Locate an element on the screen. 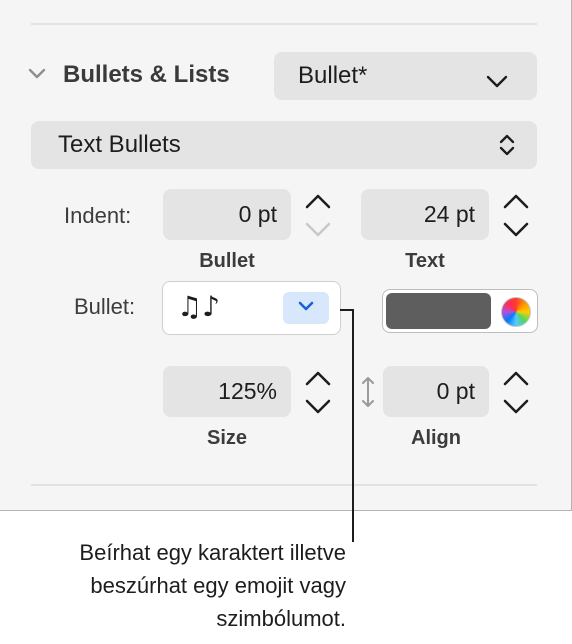 This screenshot has width=572, height=644. vertical-resize-icon is located at coordinates (368, 394).